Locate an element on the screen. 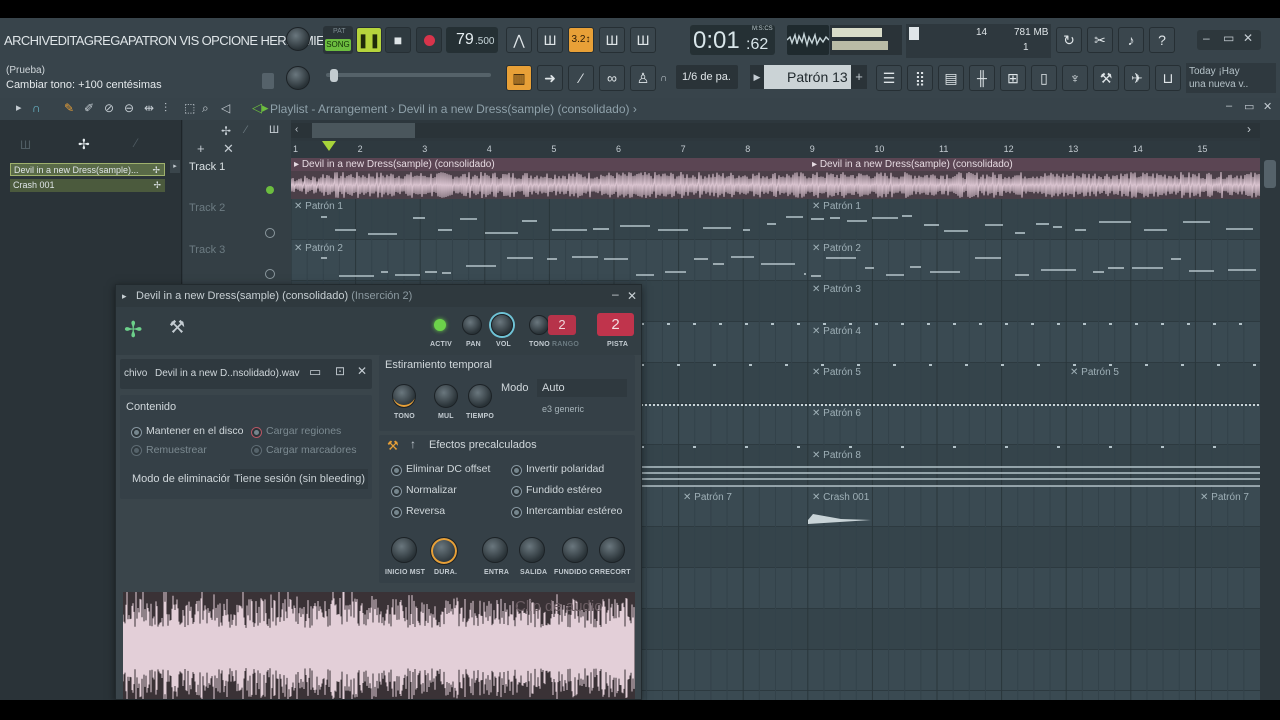  magnet-icon: ∩ is located at coordinates (663, 78).